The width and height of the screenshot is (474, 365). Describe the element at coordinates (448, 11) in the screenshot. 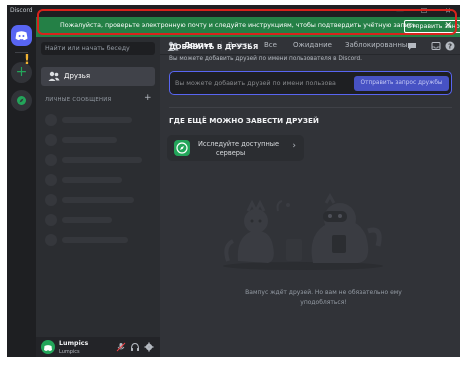

I see `close-button: ✕` at that location.